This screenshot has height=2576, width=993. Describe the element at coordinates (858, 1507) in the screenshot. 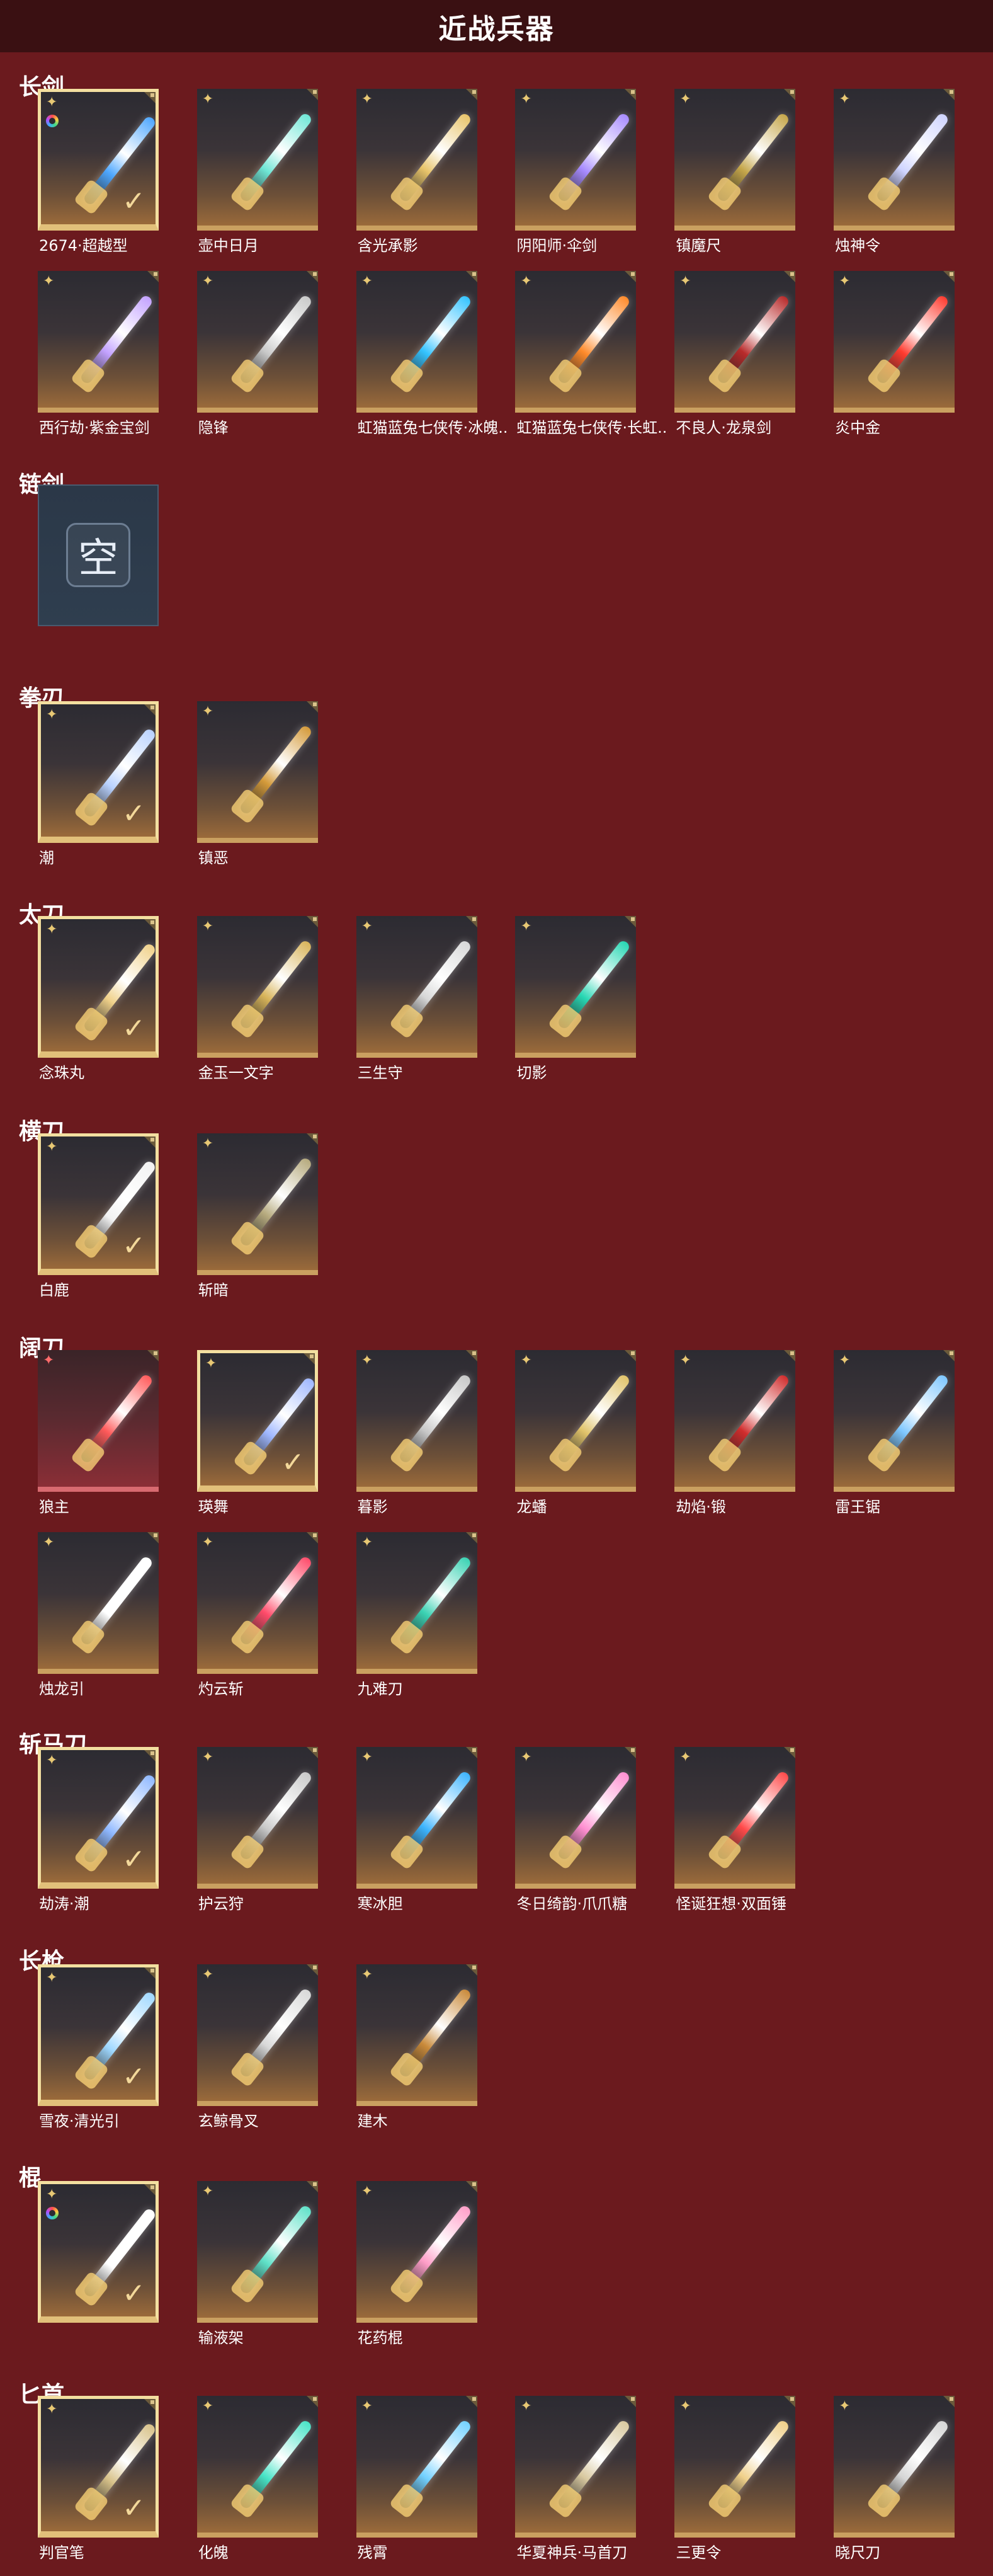

I see `weapon-name: 雷王锯` at that location.